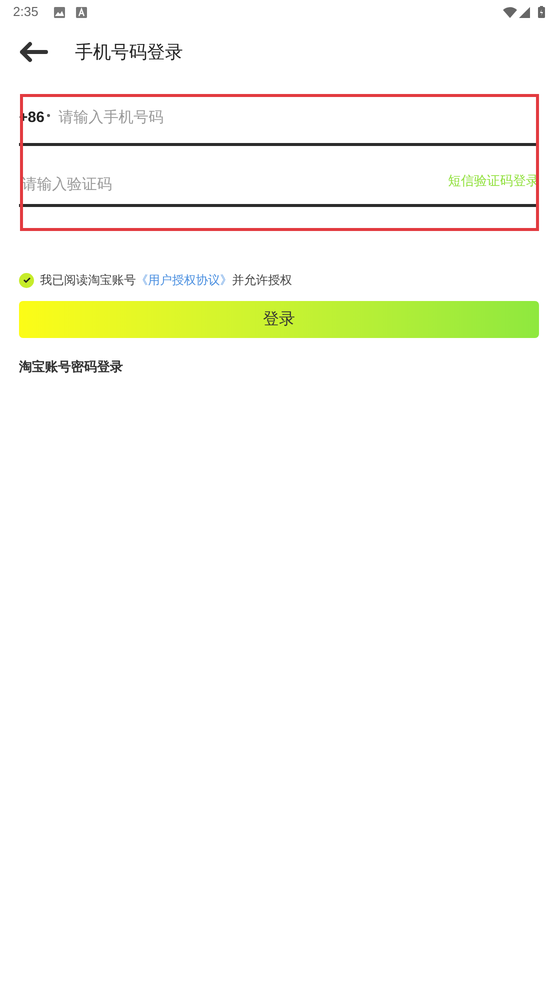 The image size is (558, 992). I want to click on agreement-checkbox, so click(26, 280).